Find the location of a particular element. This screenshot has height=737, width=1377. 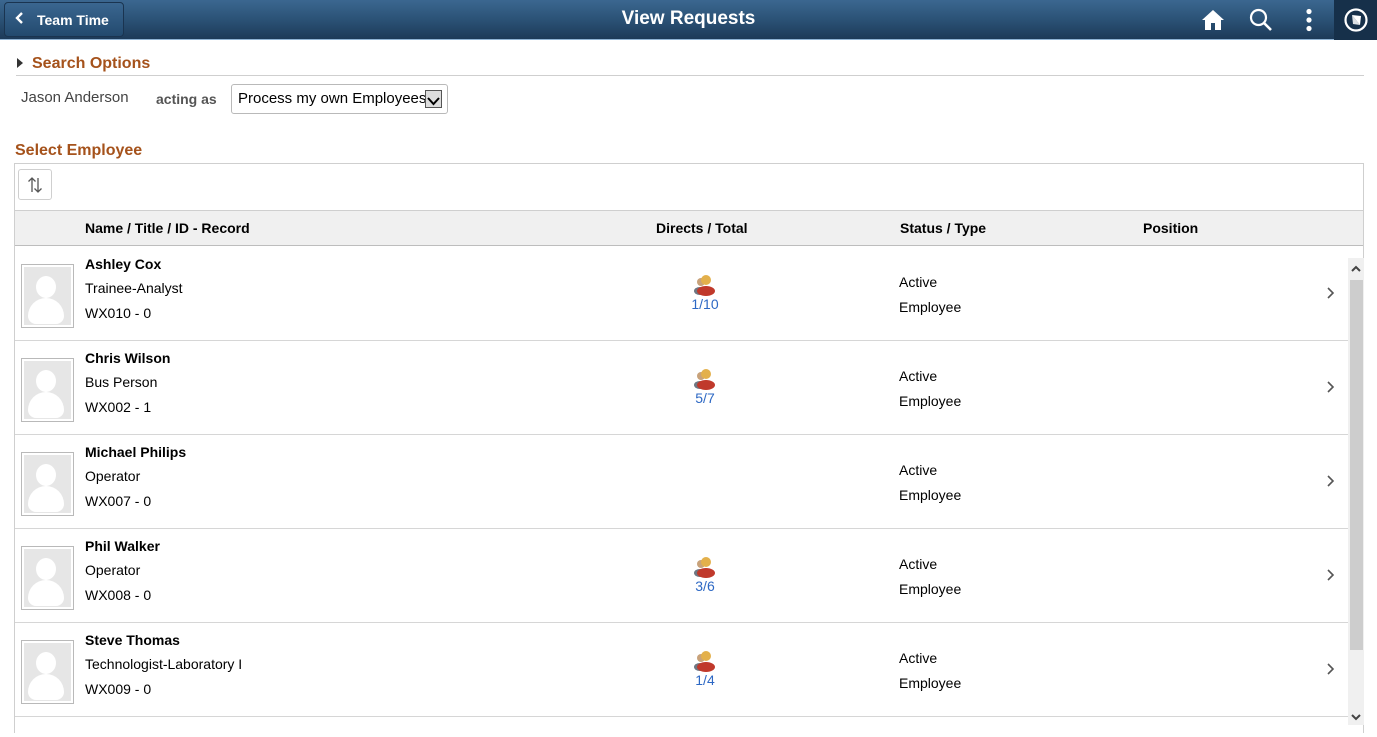

directs-total: 1/10 is located at coordinates (705, 293).